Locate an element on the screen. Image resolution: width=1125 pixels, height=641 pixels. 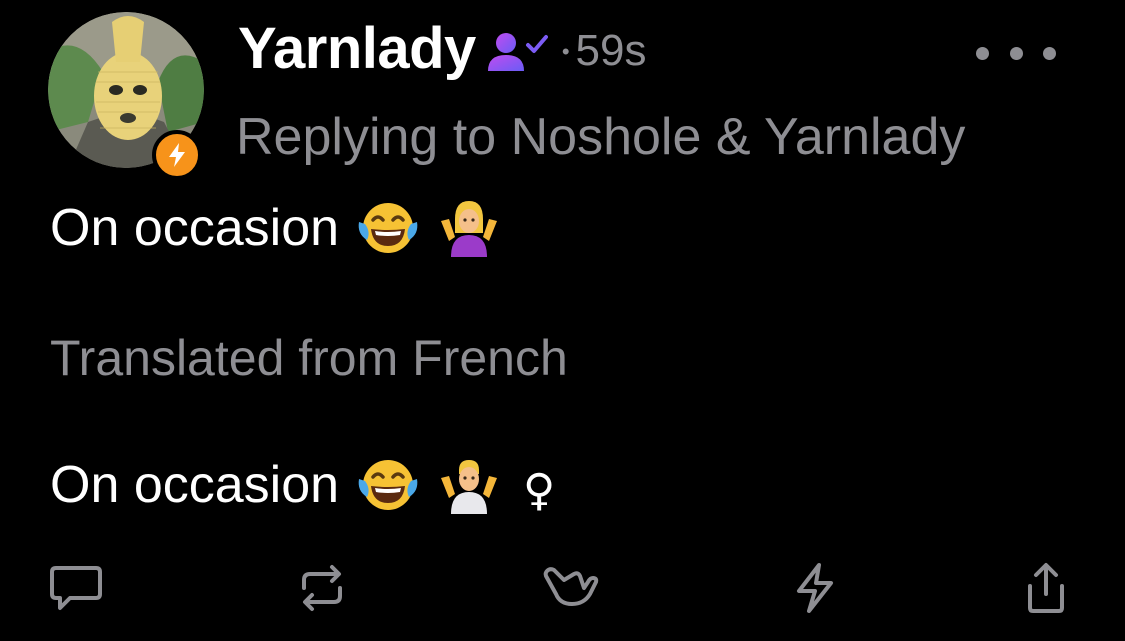
lightning-badge-icon is located at coordinates (177, 155).